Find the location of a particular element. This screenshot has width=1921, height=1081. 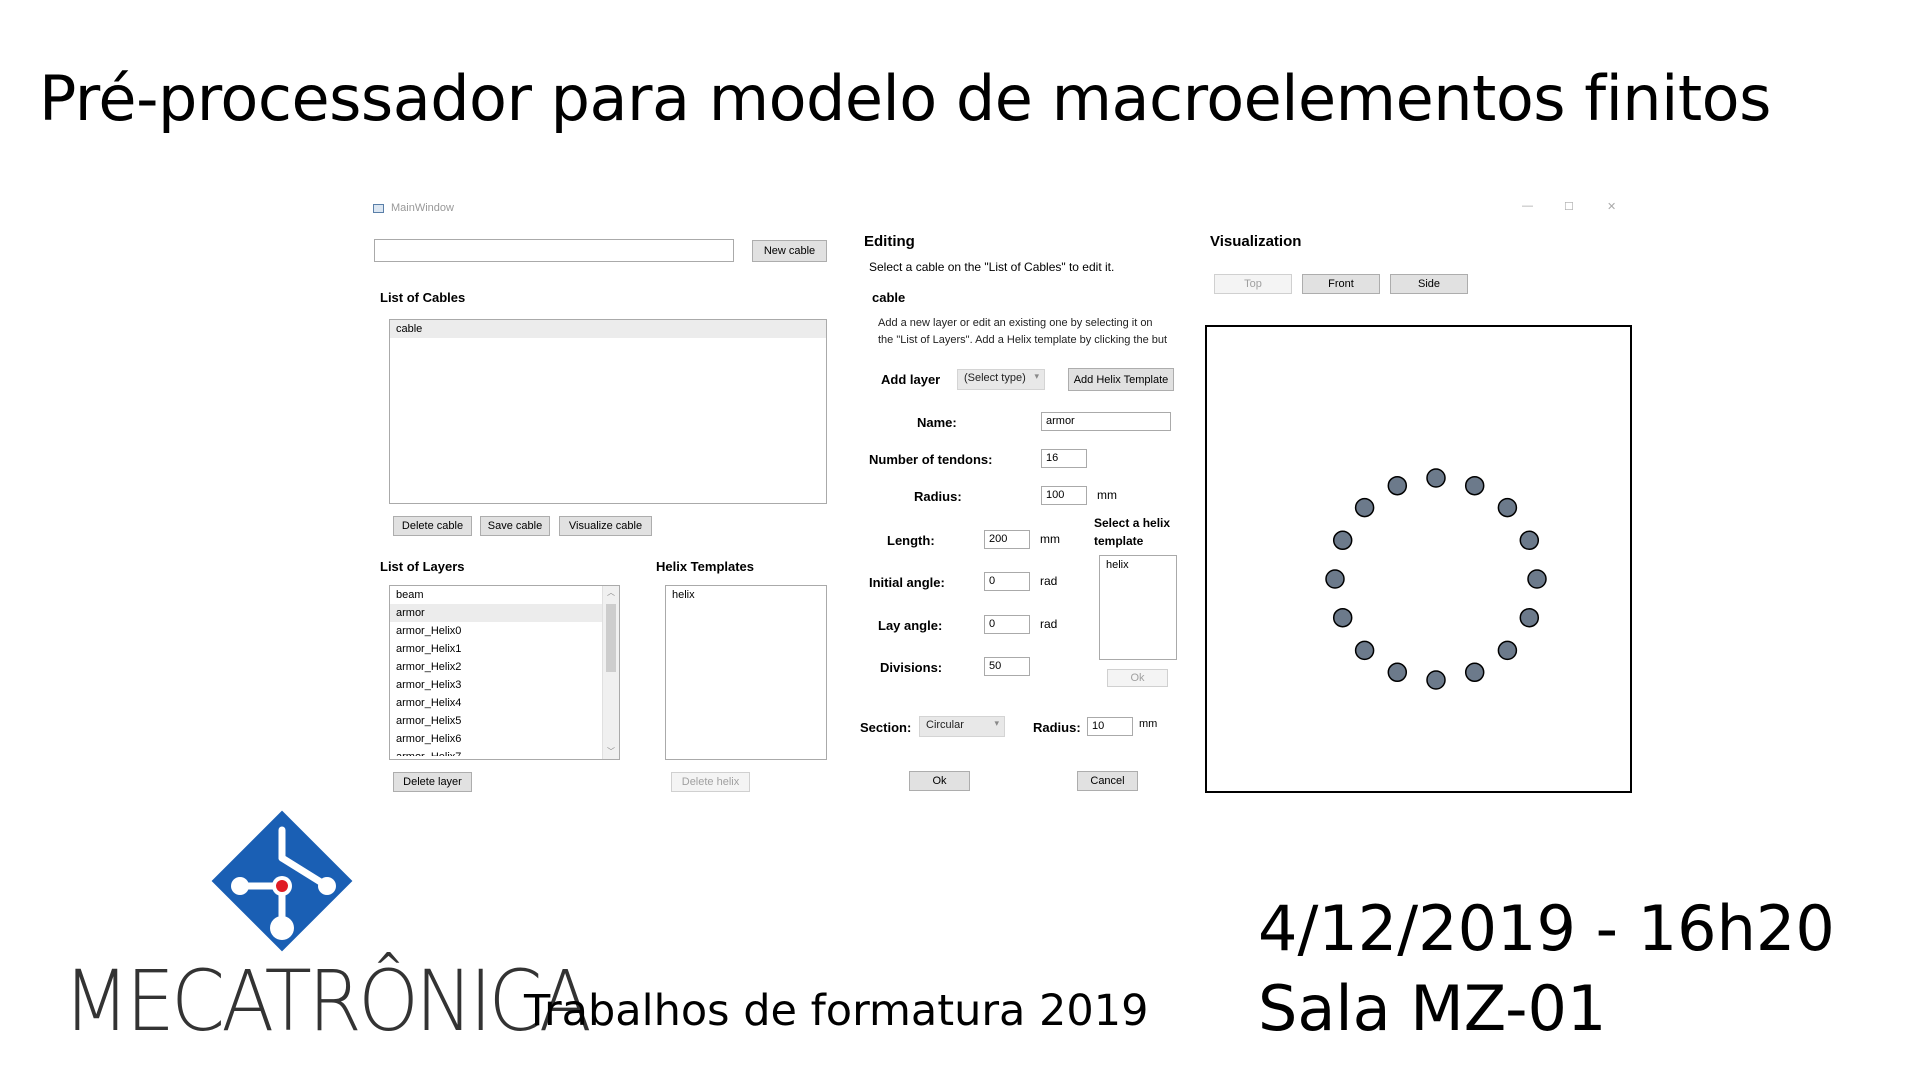

list-item: beam is located at coordinates (504, 595).